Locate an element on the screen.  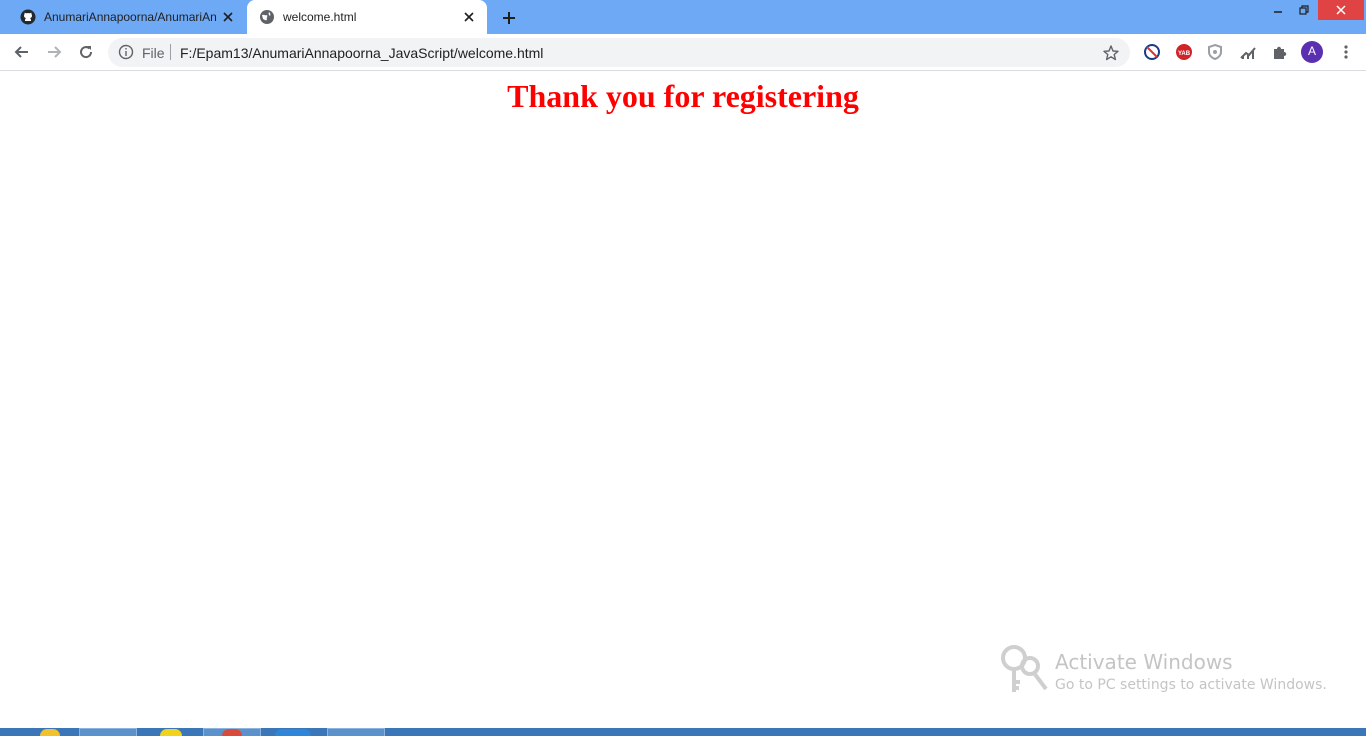
block-icon is located at coordinates (1152, 52).